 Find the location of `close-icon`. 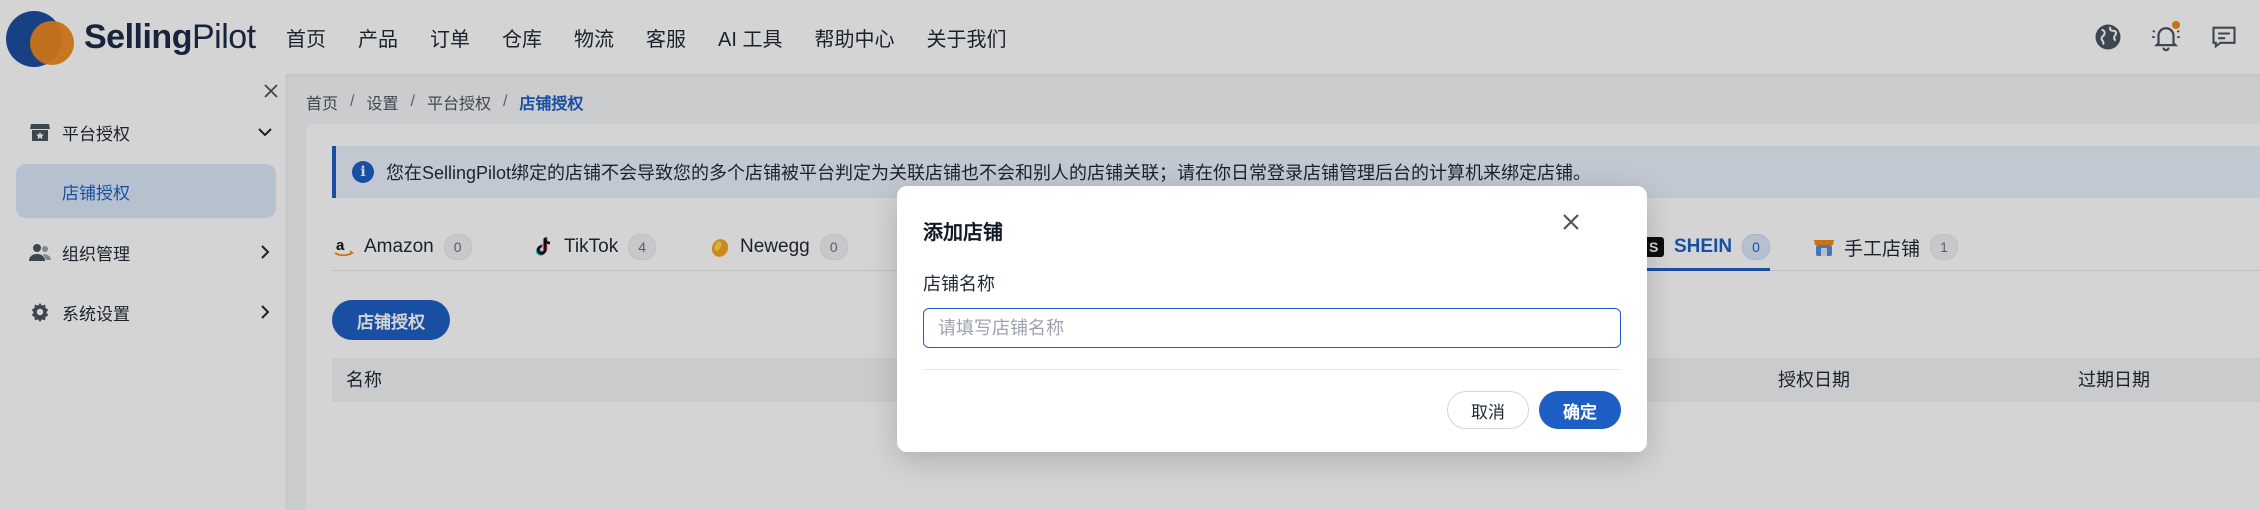

close-icon is located at coordinates (1571, 222).